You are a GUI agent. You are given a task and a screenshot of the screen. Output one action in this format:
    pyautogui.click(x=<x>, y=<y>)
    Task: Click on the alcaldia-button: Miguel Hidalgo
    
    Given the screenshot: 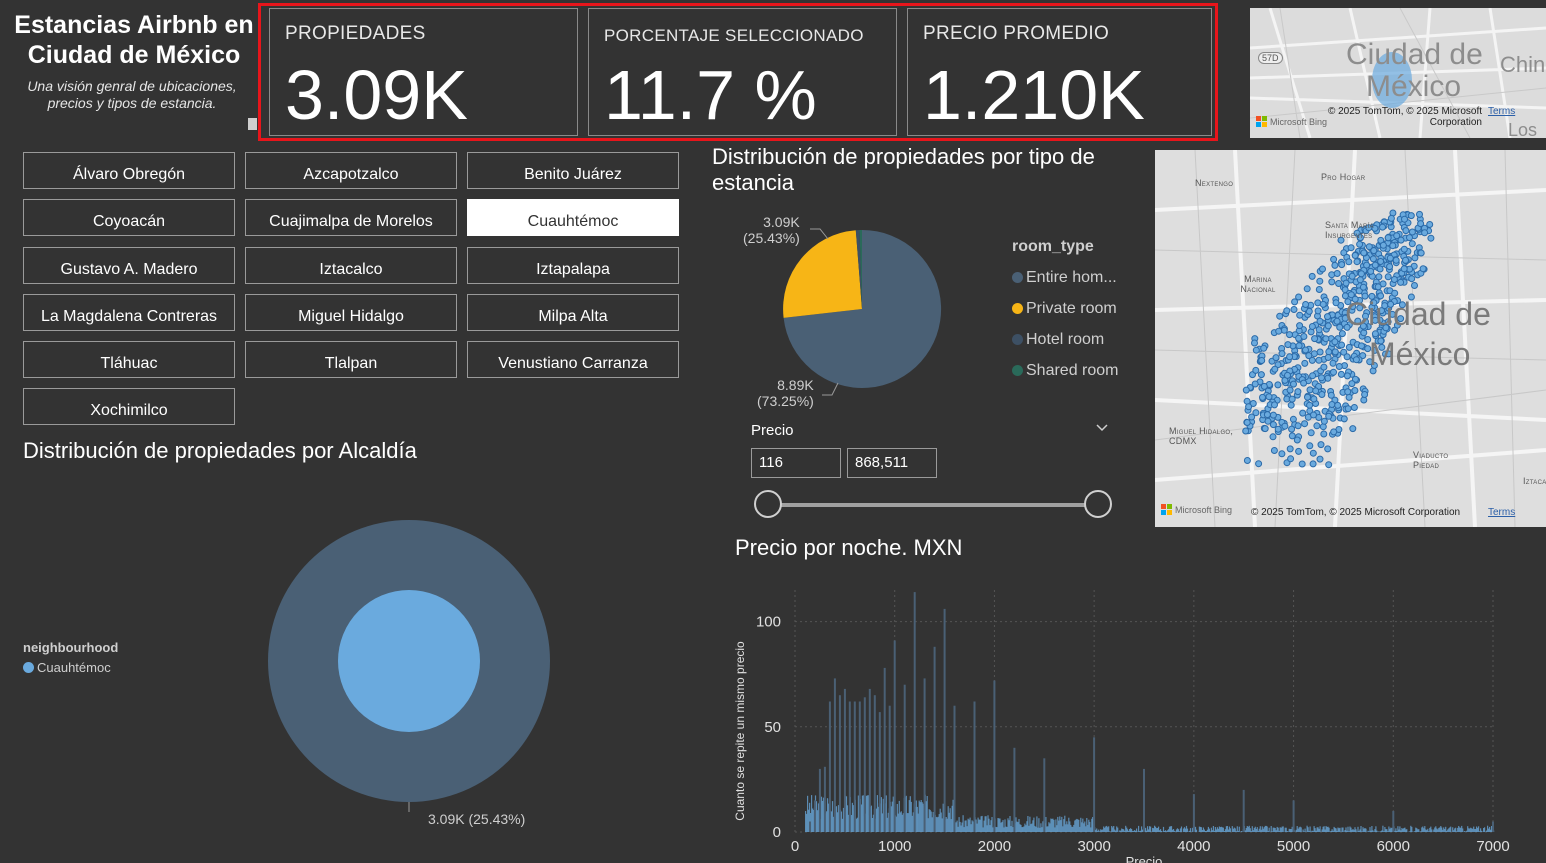 What is the action you would take?
    pyautogui.click(x=351, y=312)
    